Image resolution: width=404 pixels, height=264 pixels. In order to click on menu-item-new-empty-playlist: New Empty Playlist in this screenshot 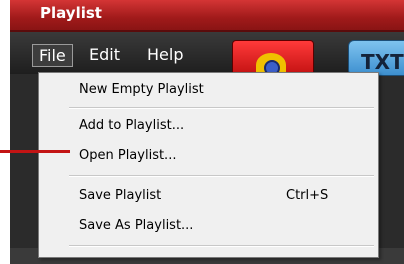, I will do `click(208, 90)`.